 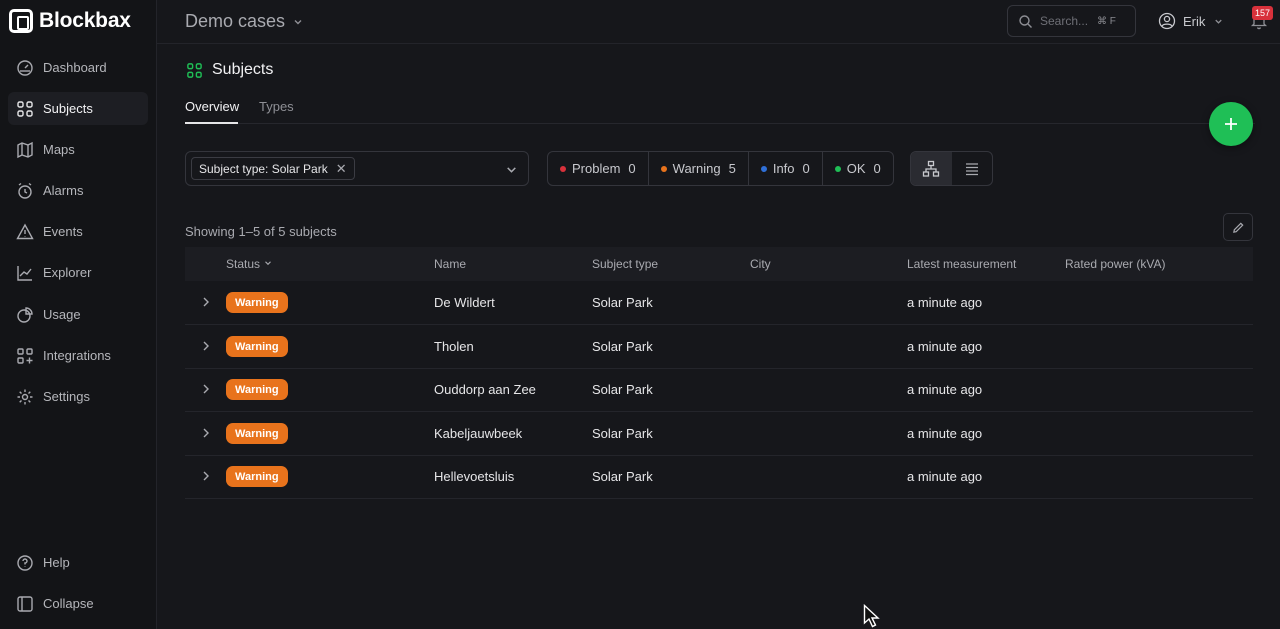 I want to click on table-row: Warning Tholen Solar Park a minute ago, so click(x=719, y=347).